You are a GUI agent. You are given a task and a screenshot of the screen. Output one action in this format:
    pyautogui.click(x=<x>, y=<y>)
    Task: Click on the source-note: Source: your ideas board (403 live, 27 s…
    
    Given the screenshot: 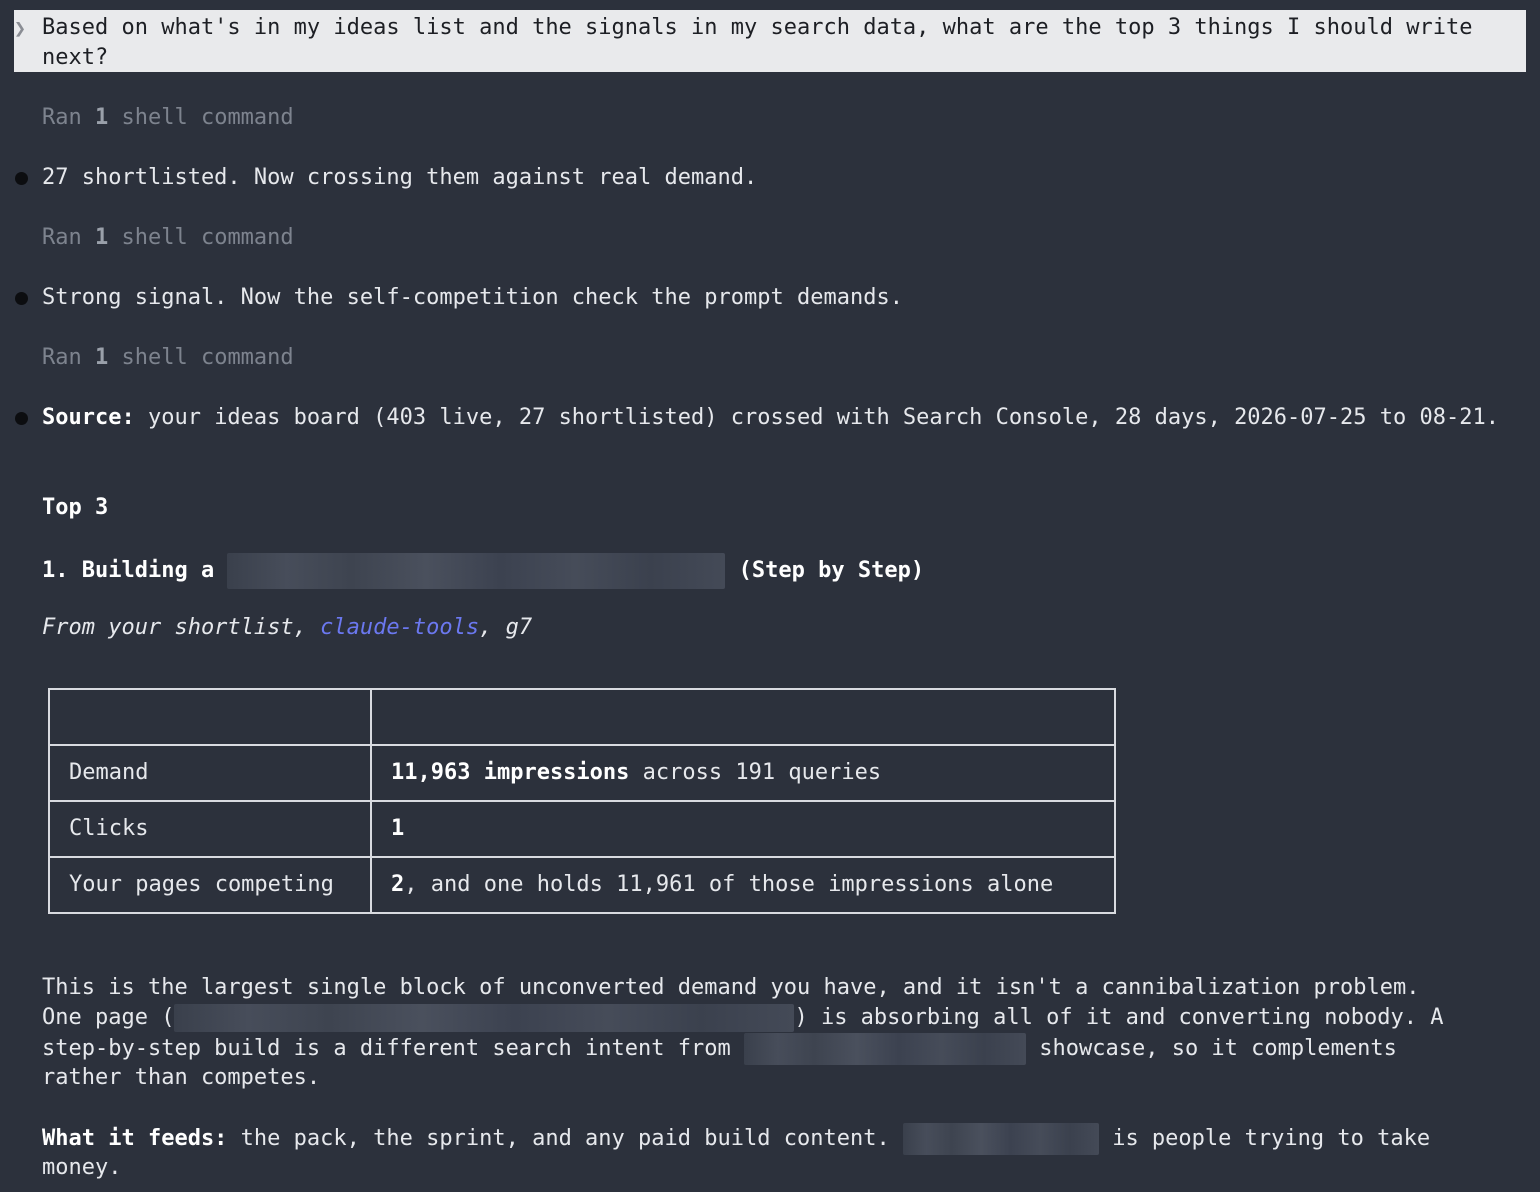 What is the action you would take?
    pyautogui.click(x=770, y=417)
    